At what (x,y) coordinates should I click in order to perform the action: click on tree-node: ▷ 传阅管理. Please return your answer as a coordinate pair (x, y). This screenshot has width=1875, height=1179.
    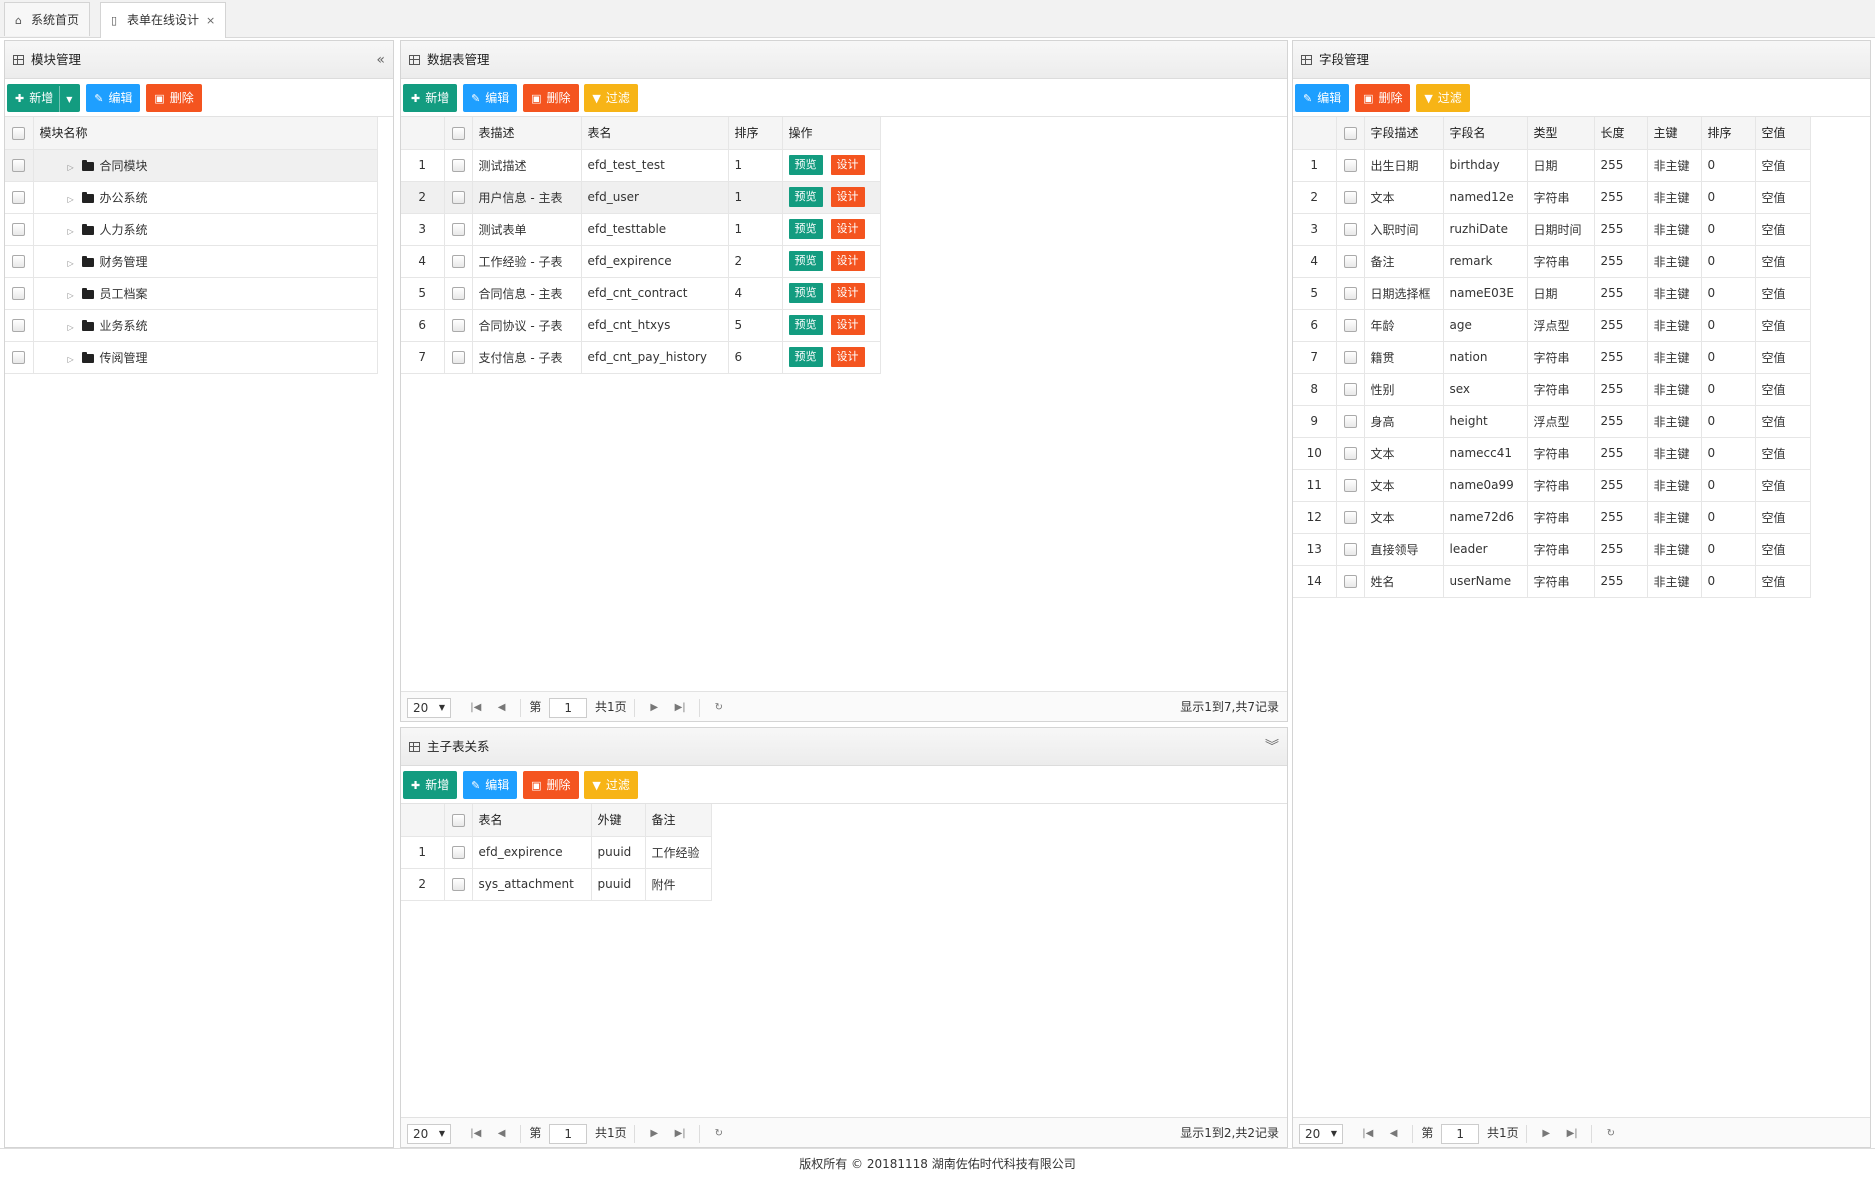
    Looking at the image, I should click on (191, 357).